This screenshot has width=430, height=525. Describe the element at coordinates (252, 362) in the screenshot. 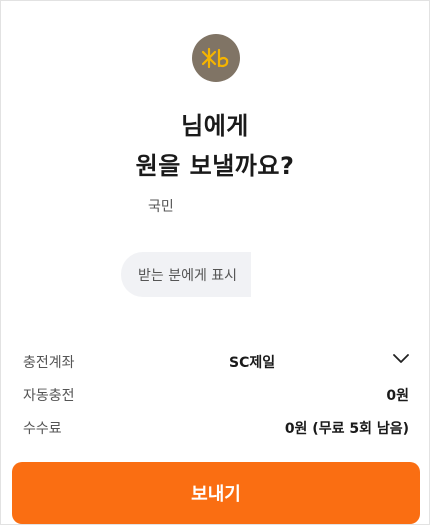

I see `charge-account-value: SC제일` at that location.